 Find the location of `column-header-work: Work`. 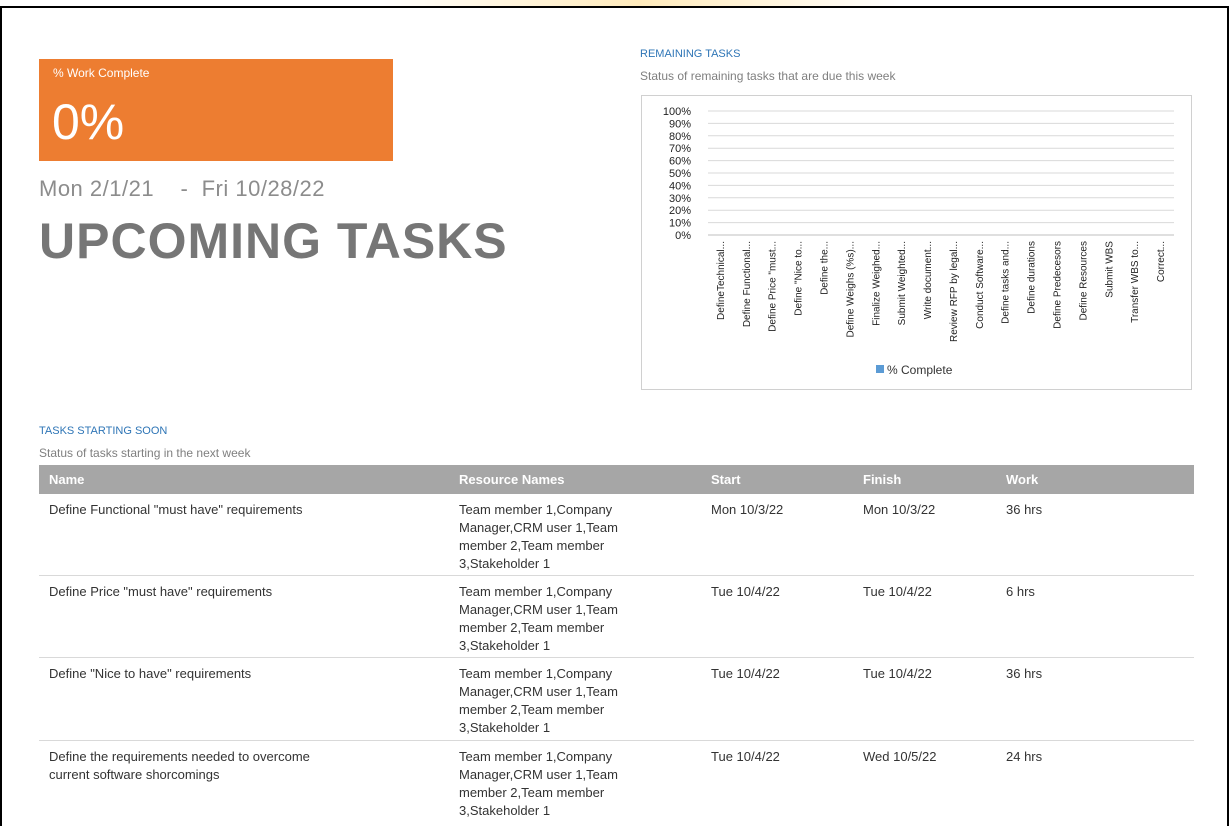

column-header-work: Work is located at coordinates (1022, 479).